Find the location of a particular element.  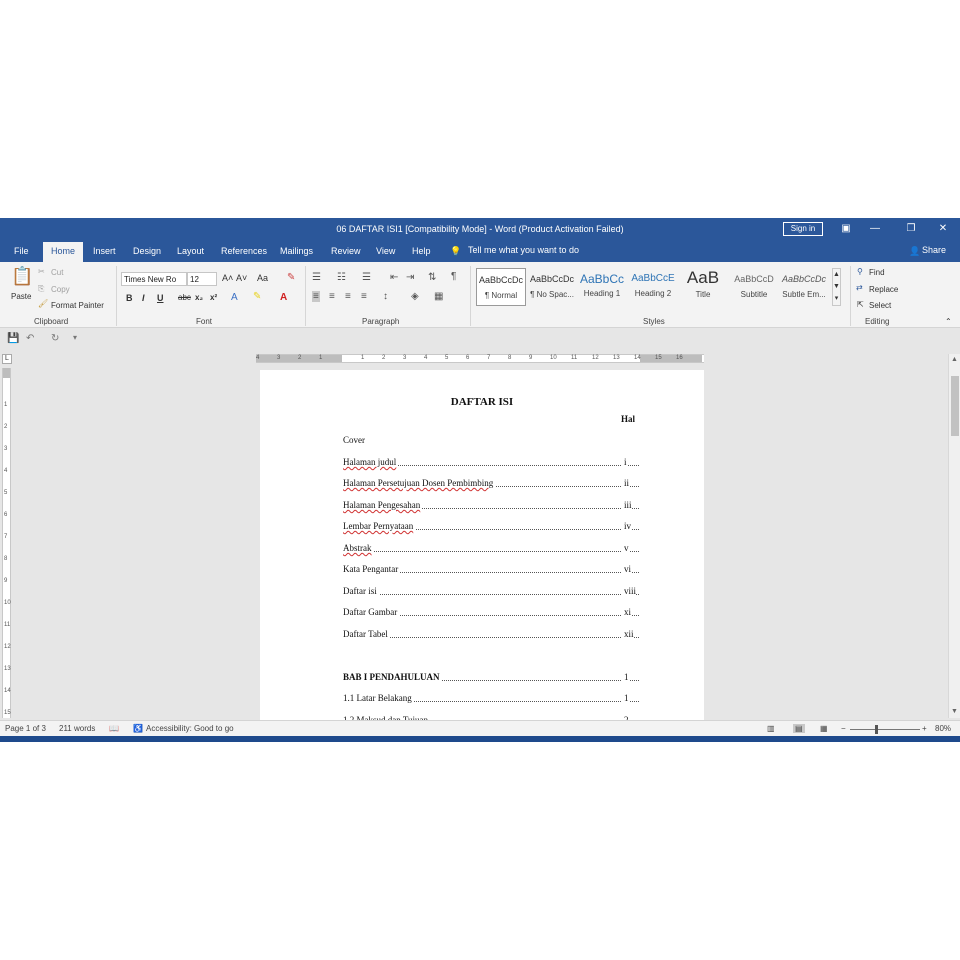

scroll-thumb is located at coordinates (955, 406).